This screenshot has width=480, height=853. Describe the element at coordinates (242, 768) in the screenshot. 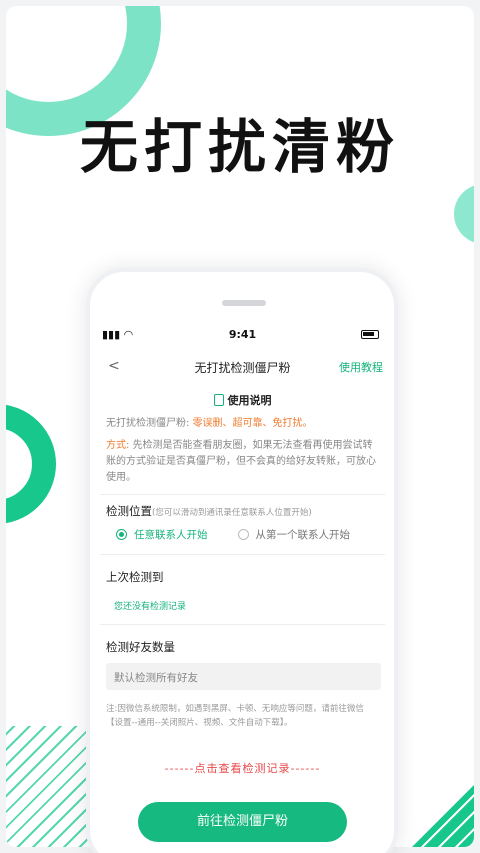

I see `view-records-link: ------点击查看检测记录------` at that location.